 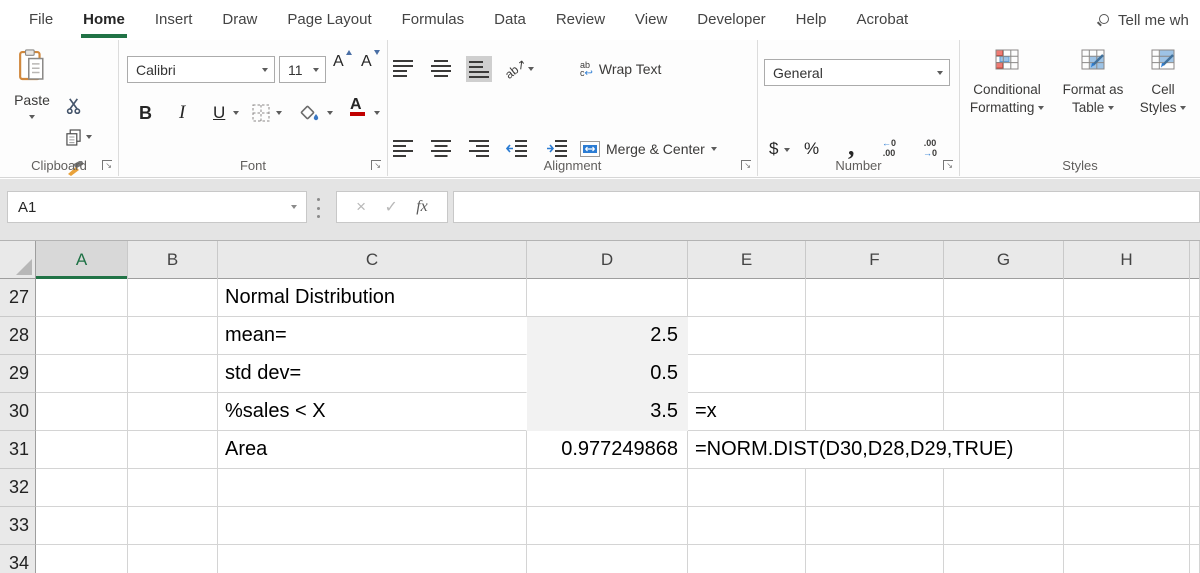 What do you see at coordinates (651, 20) in the screenshot?
I see `menu-tab-view: View` at bounding box center [651, 20].